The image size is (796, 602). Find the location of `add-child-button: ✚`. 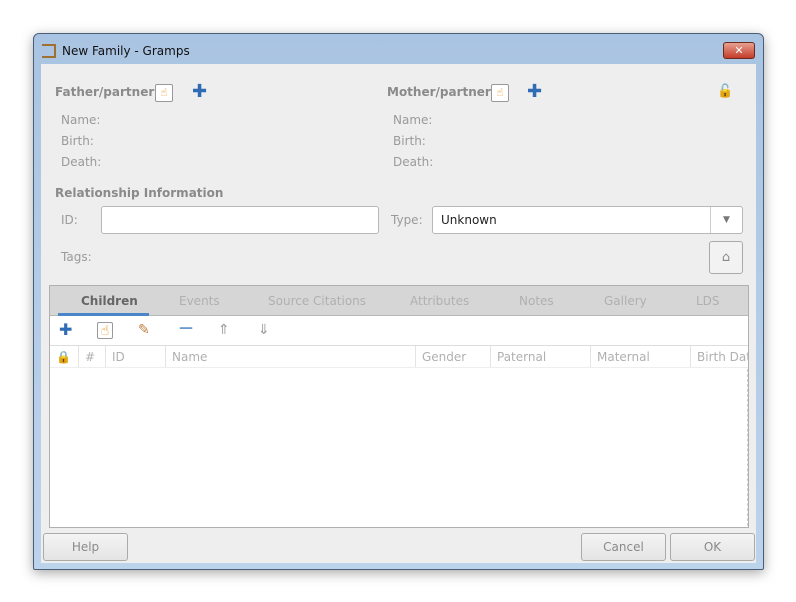

add-child-button: ✚ is located at coordinates (65, 330).